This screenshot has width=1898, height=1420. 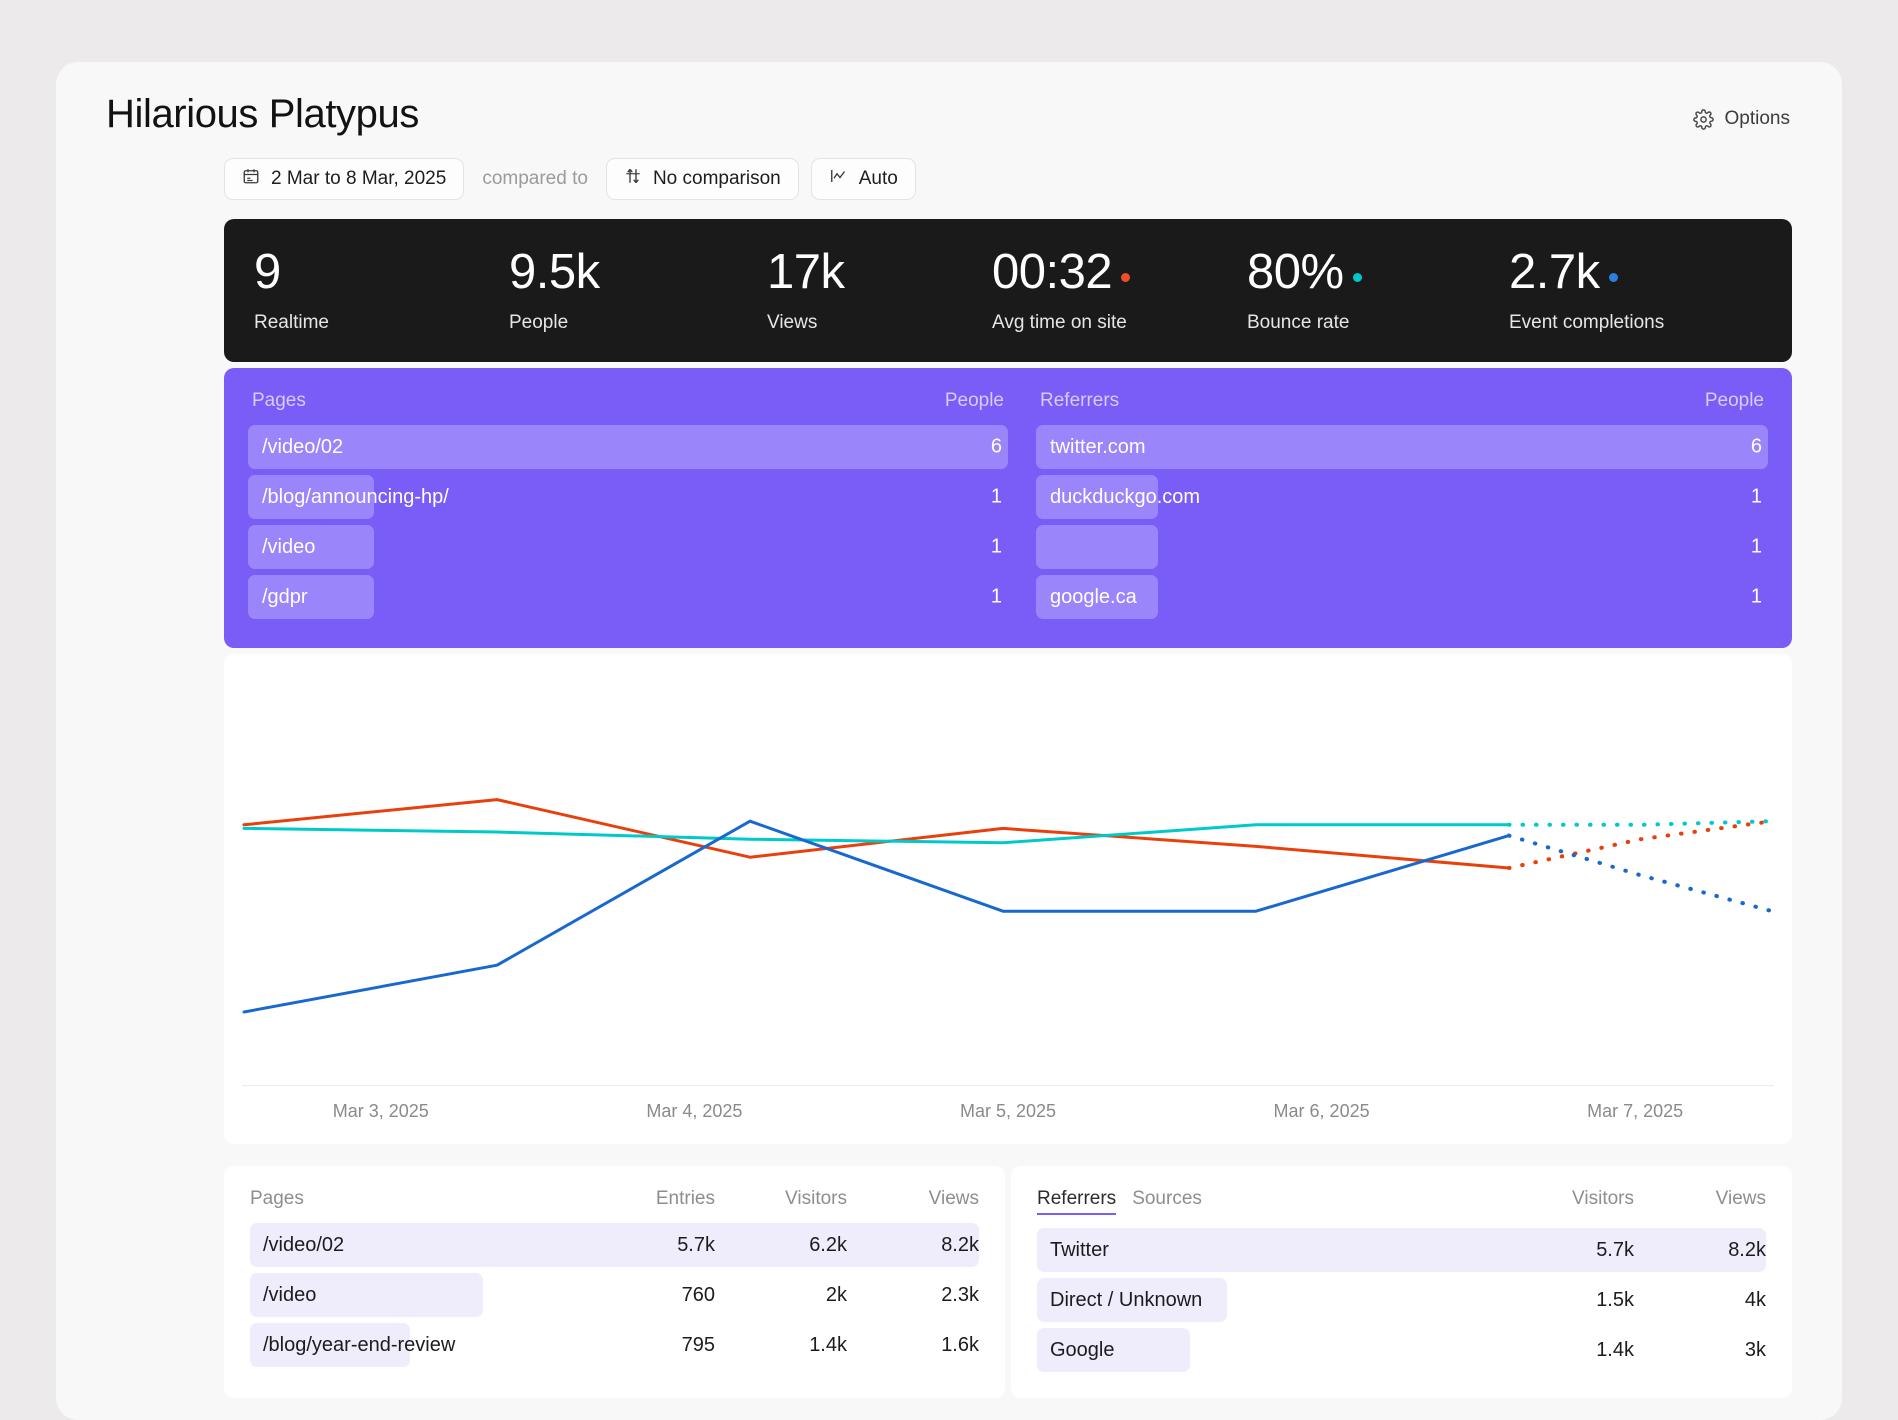 I want to click on referrers-table-col-visitors: Visitors, so click(x=1603, y=1198).